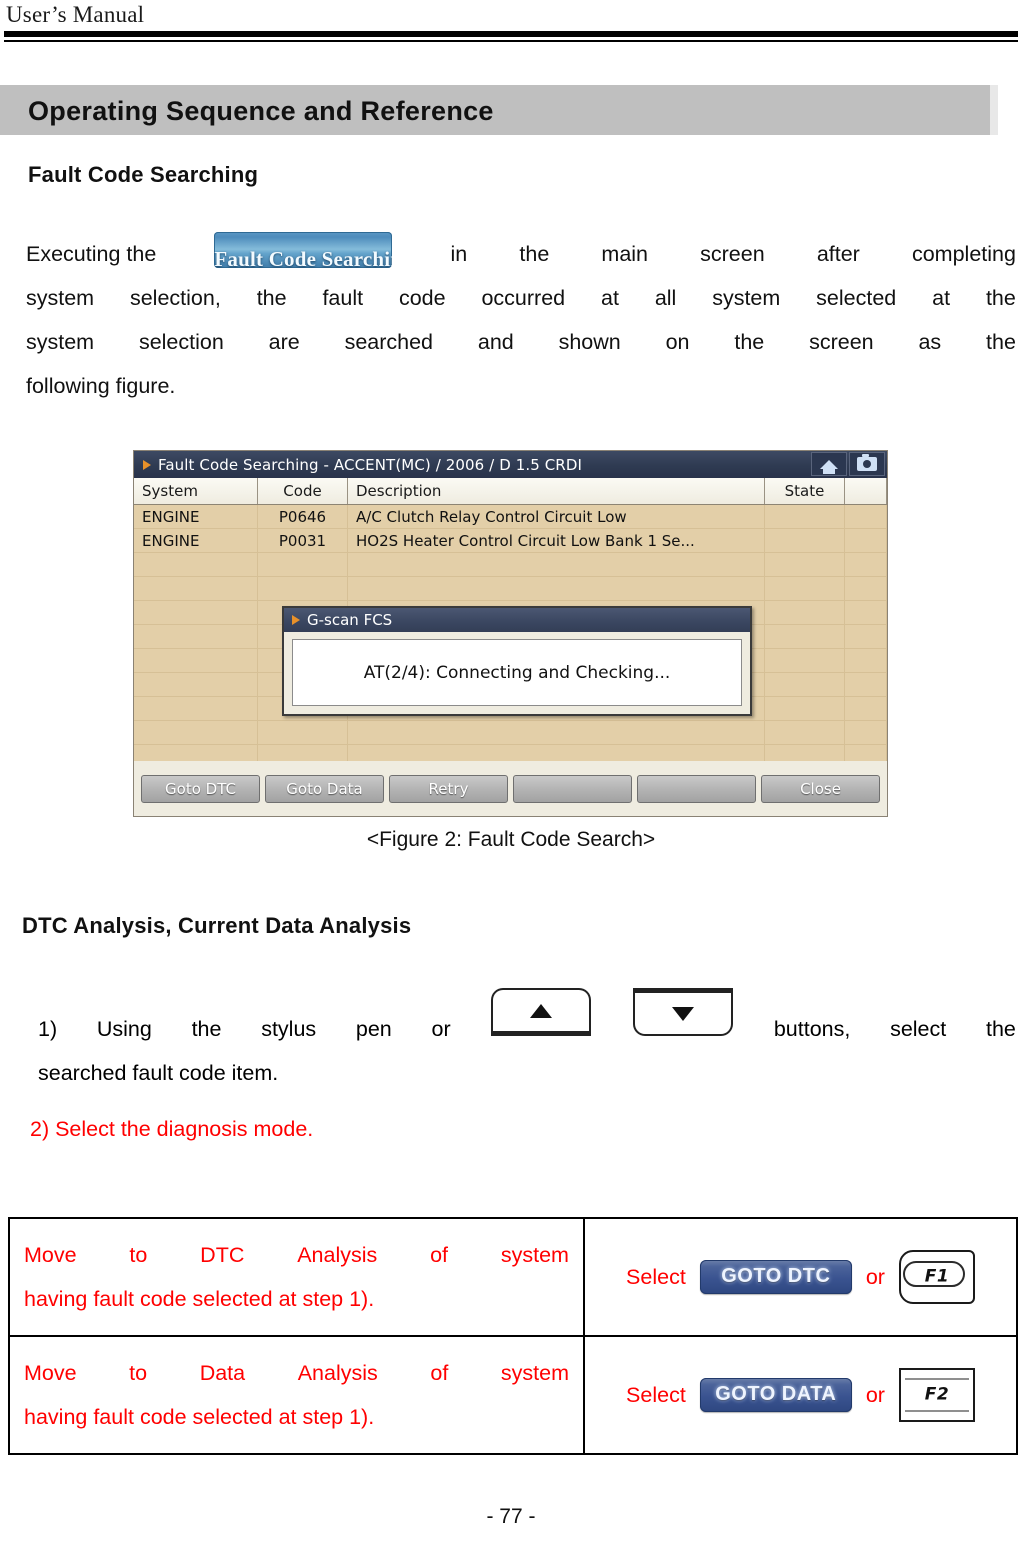 The height and width of the screenshot is (1546, 1022). What do you see at coordinates (866, 491) in the screenshot?
I see `column-header-extra` at bounding box center [866, 491].